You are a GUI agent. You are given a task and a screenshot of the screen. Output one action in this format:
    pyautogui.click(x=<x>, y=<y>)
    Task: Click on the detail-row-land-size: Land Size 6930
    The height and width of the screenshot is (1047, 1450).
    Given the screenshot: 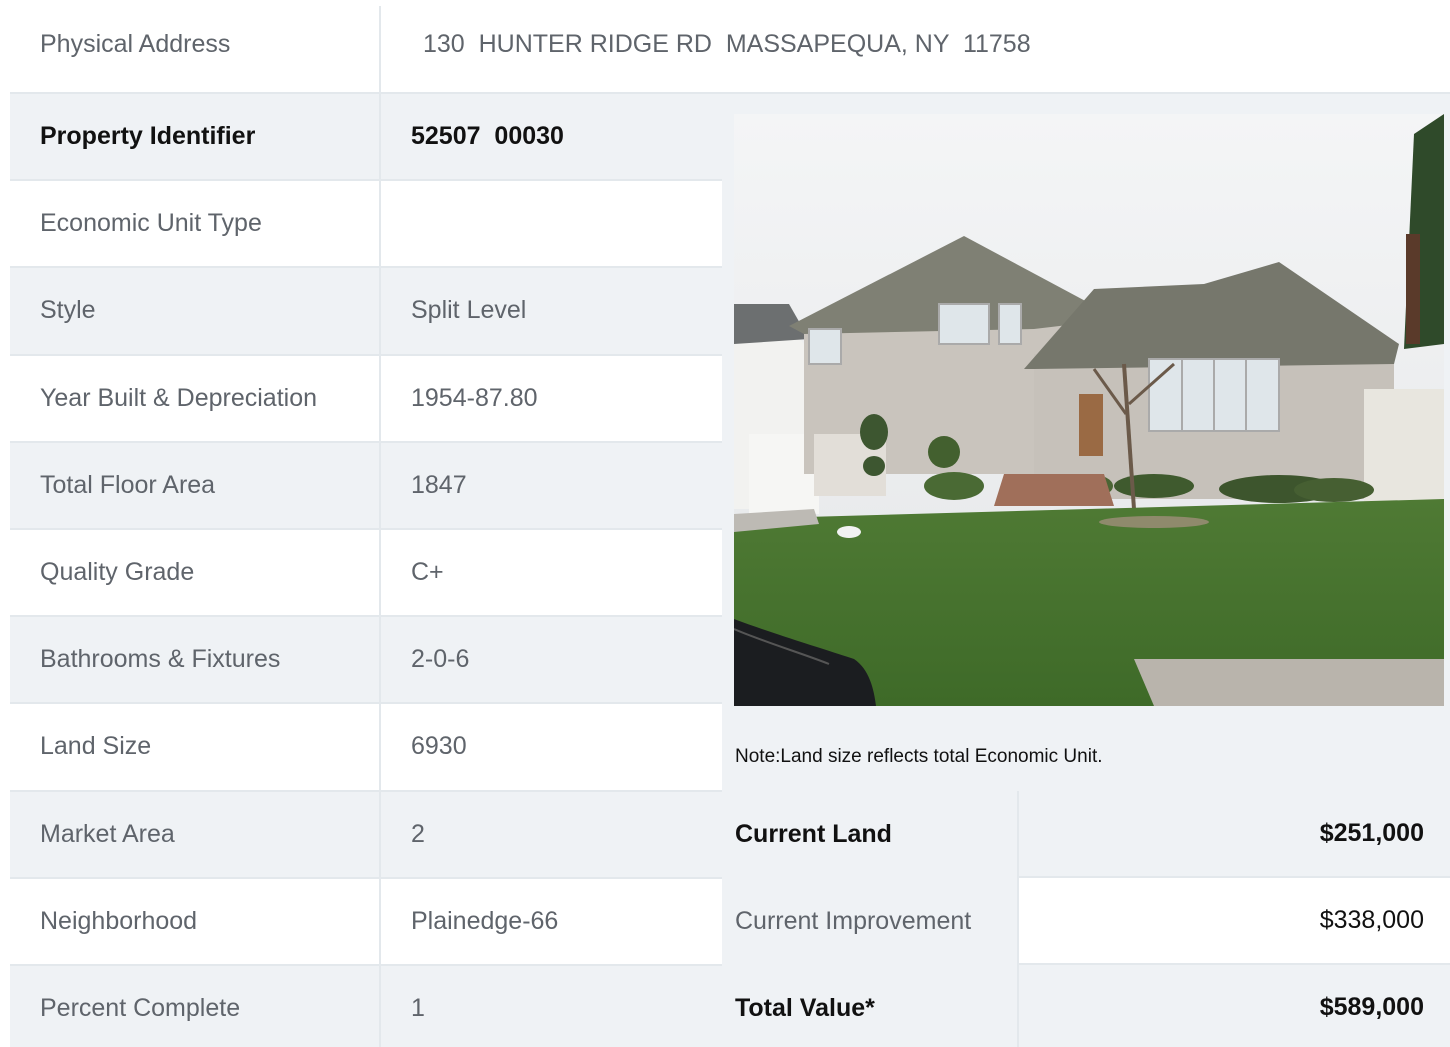 What is the action you would take?
    pyautogui.click(x=366, y=748)
    